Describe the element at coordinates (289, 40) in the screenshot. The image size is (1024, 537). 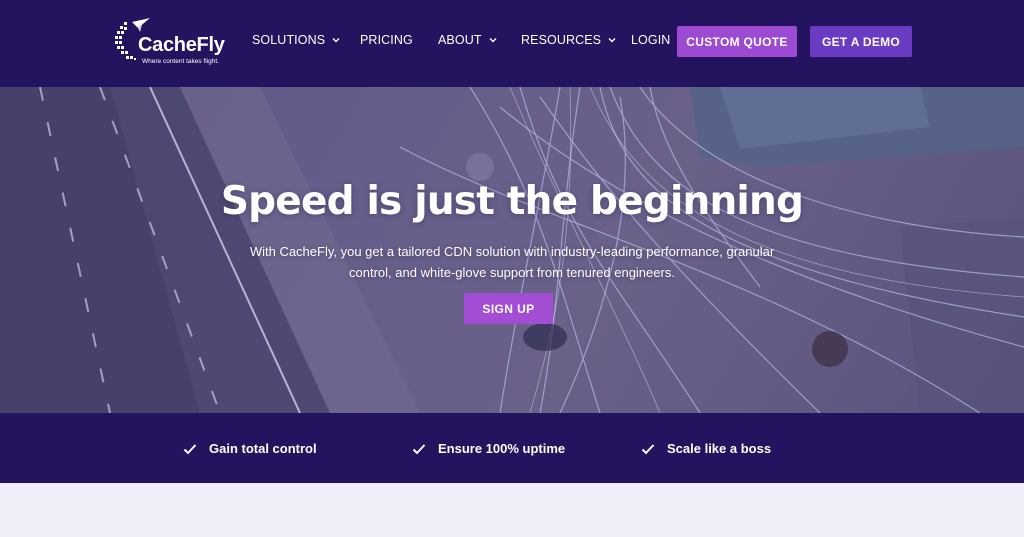
I see `nav-solutions-label: SOLUTIONS` at that location.